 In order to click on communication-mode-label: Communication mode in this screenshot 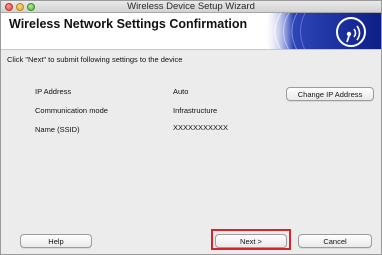, I will do `click(71, 110)`.